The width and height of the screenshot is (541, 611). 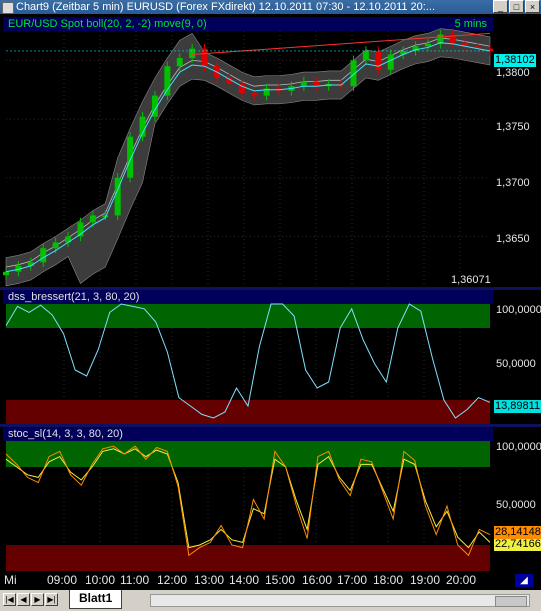 I want to click on time-tick-label: 09:00, so click(x=62, y=580).